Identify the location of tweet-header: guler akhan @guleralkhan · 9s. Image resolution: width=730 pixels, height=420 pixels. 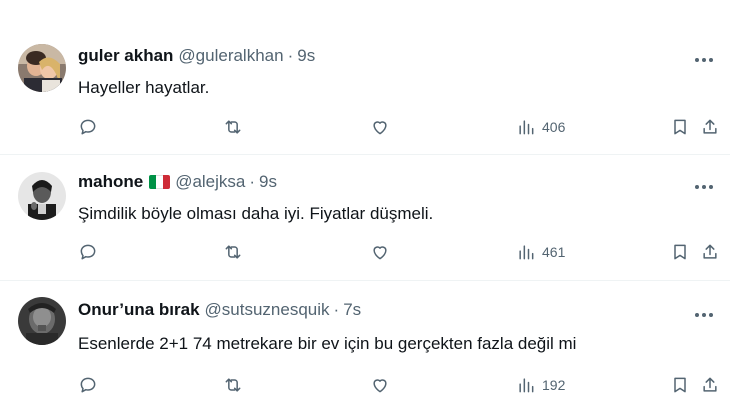
(196, 56).